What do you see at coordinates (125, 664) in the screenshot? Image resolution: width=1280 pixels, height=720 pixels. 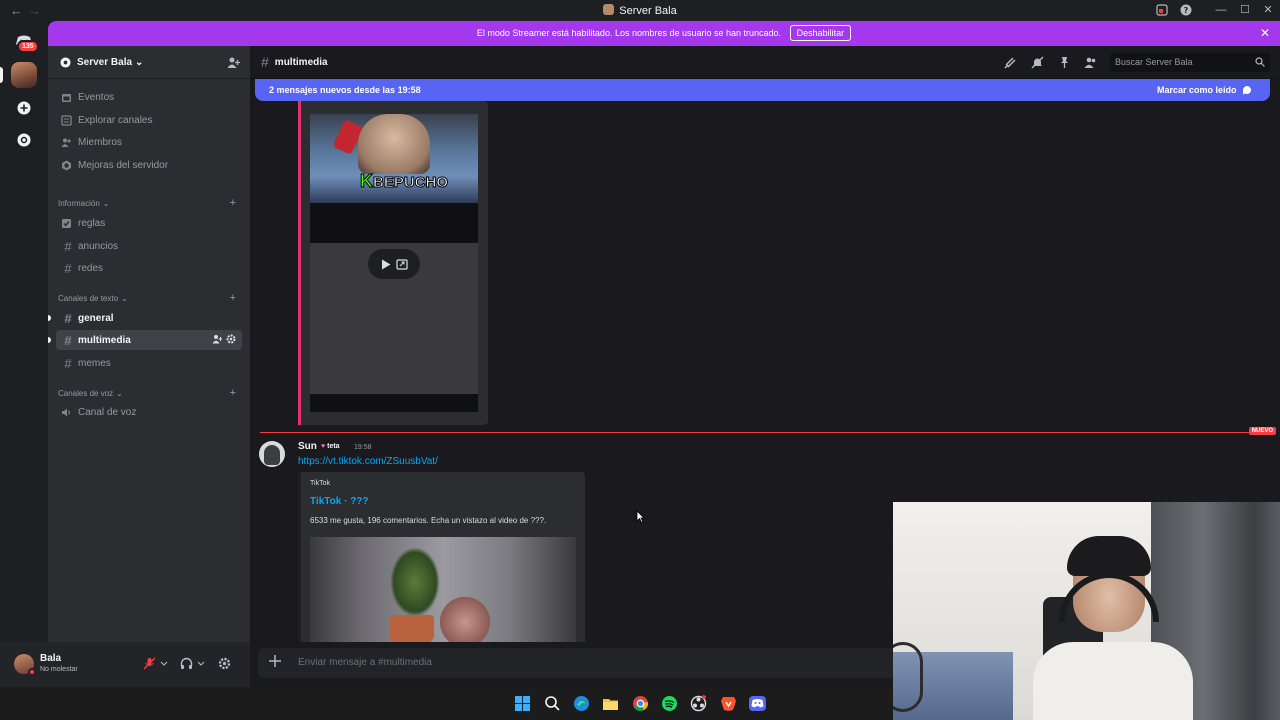 I see `user-panel: Bala No molestar` at bounding box center [125, 664].